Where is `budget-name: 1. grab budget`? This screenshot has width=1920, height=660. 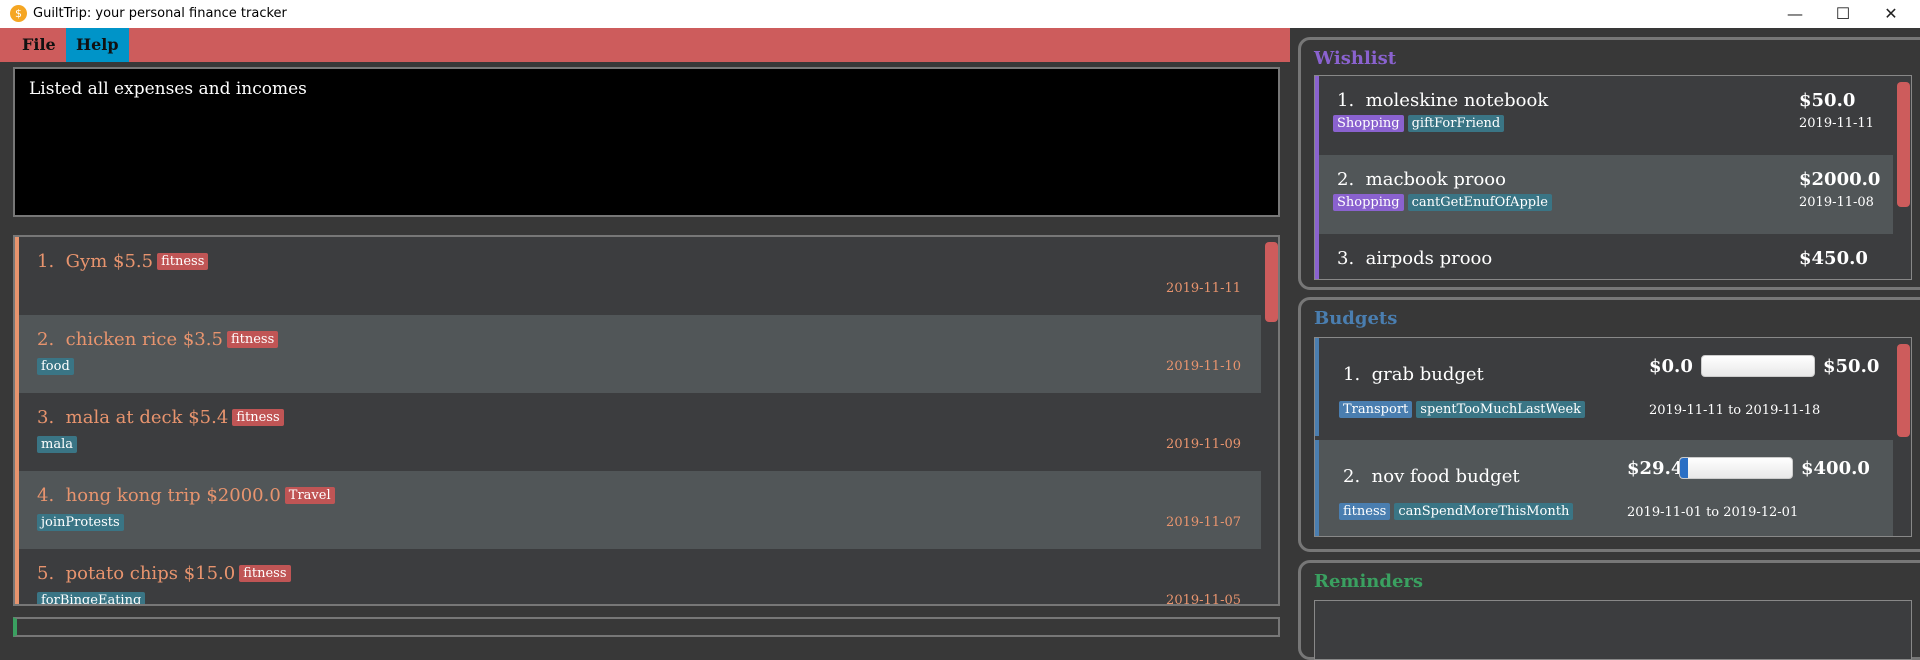 budget-name: 1. grab budget is located at coordinates (1413, 374).